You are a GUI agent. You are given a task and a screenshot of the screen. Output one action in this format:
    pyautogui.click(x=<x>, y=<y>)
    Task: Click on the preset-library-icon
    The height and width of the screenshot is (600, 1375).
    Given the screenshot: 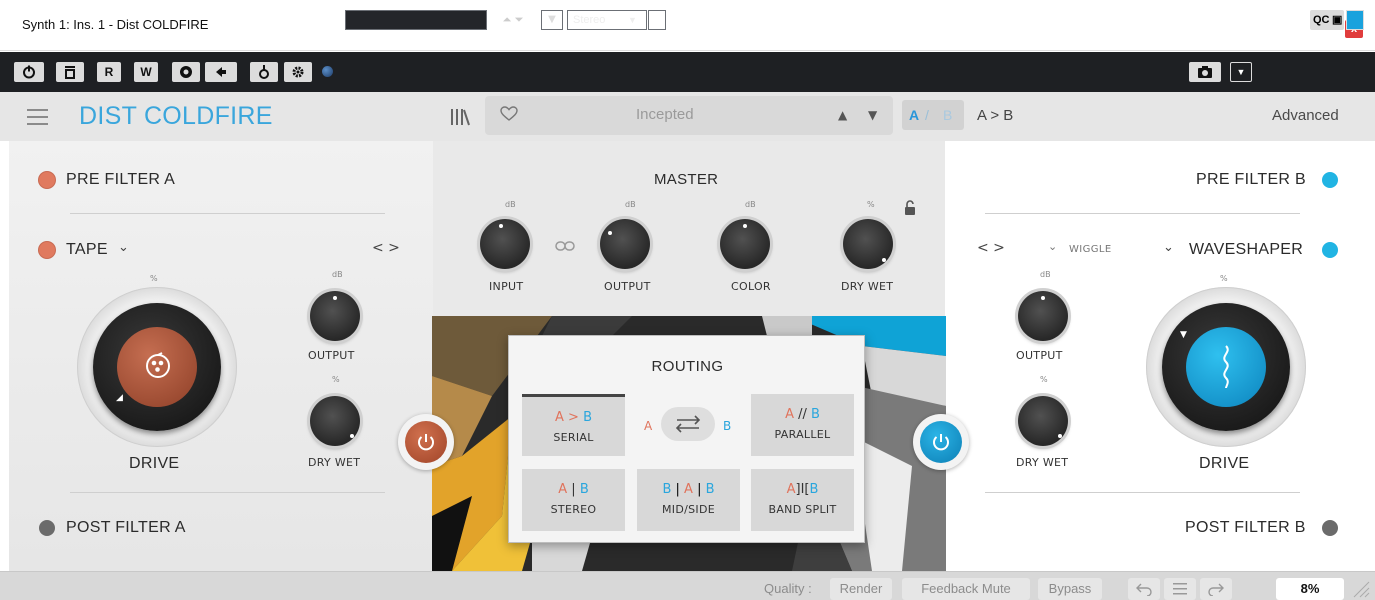 What is the action you would take?
    pyautogui.click(x=460, y=117)
    